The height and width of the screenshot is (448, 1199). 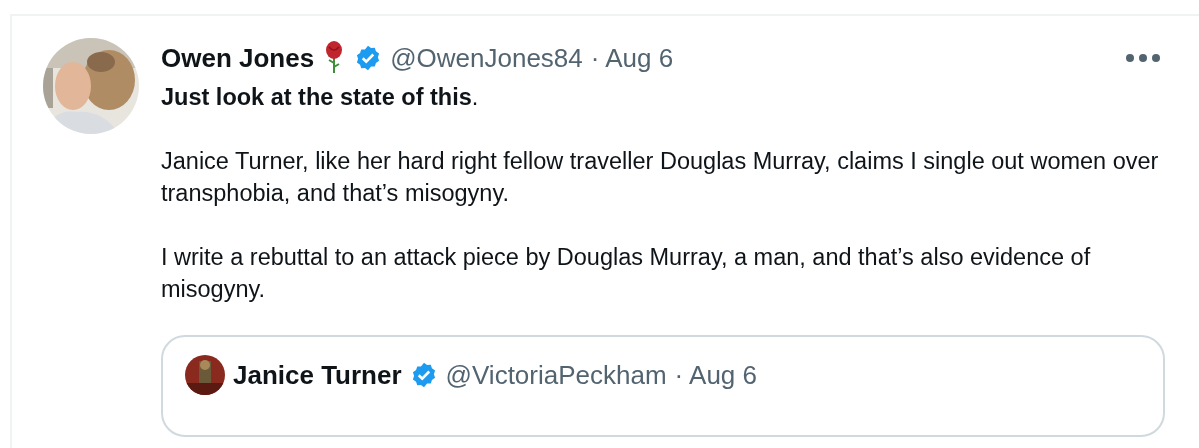 What do you see at coordinates (486, 58) in the screenshot?
I see `author-handle: @OwenJones84` at bounding box center [486, 58].